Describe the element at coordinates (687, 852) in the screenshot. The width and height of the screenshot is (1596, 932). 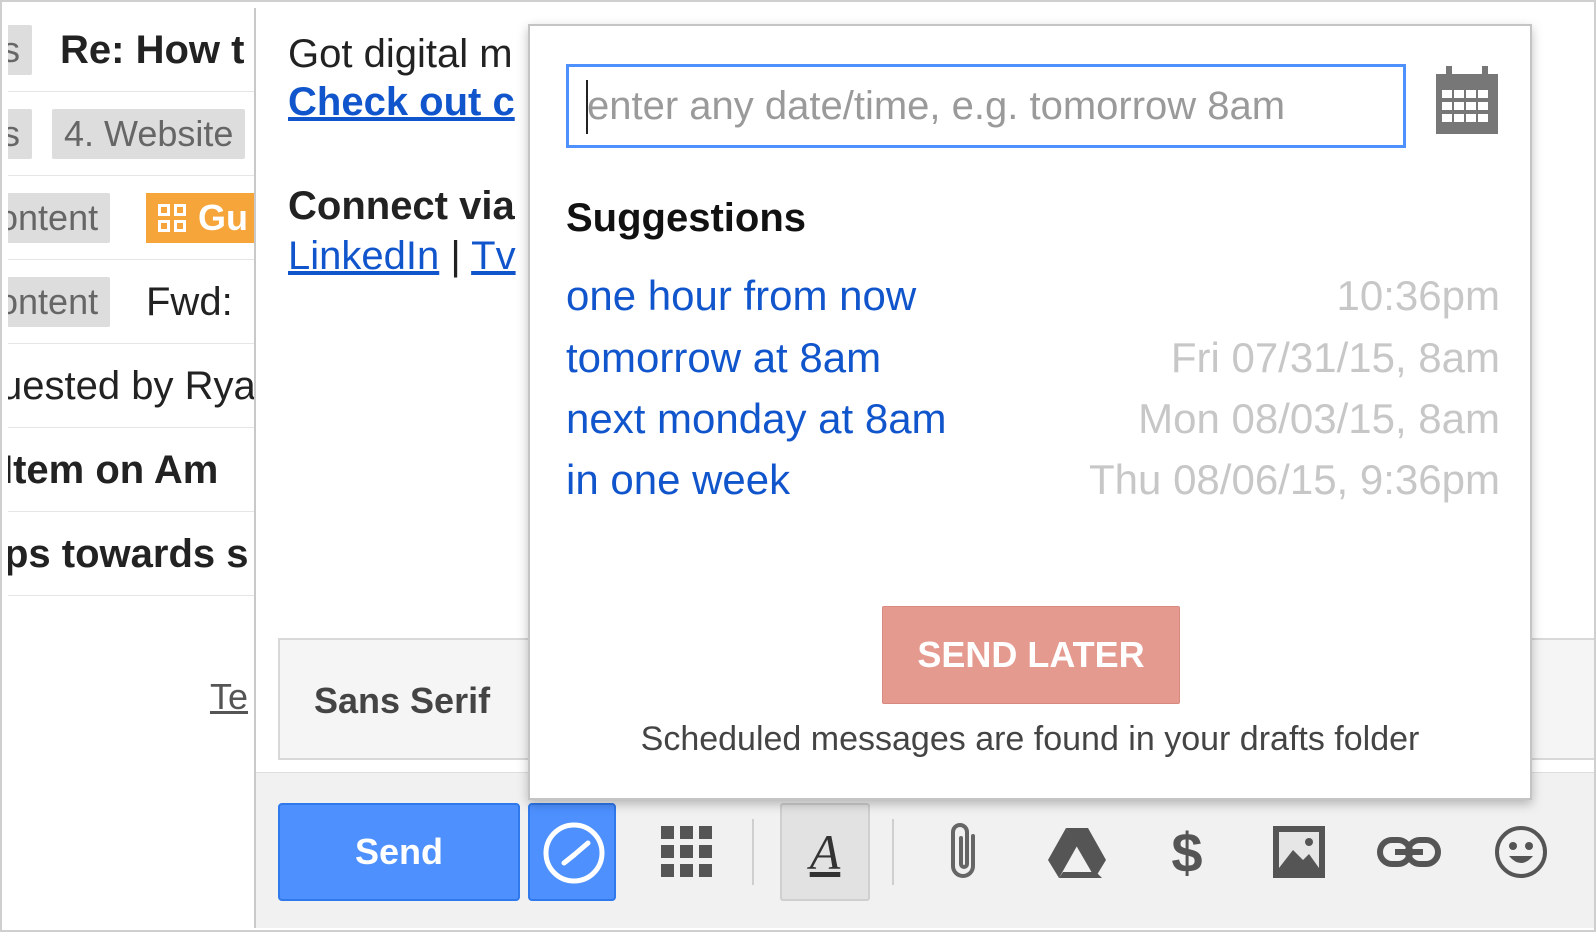
I see `apps-grid-icon` at that location.